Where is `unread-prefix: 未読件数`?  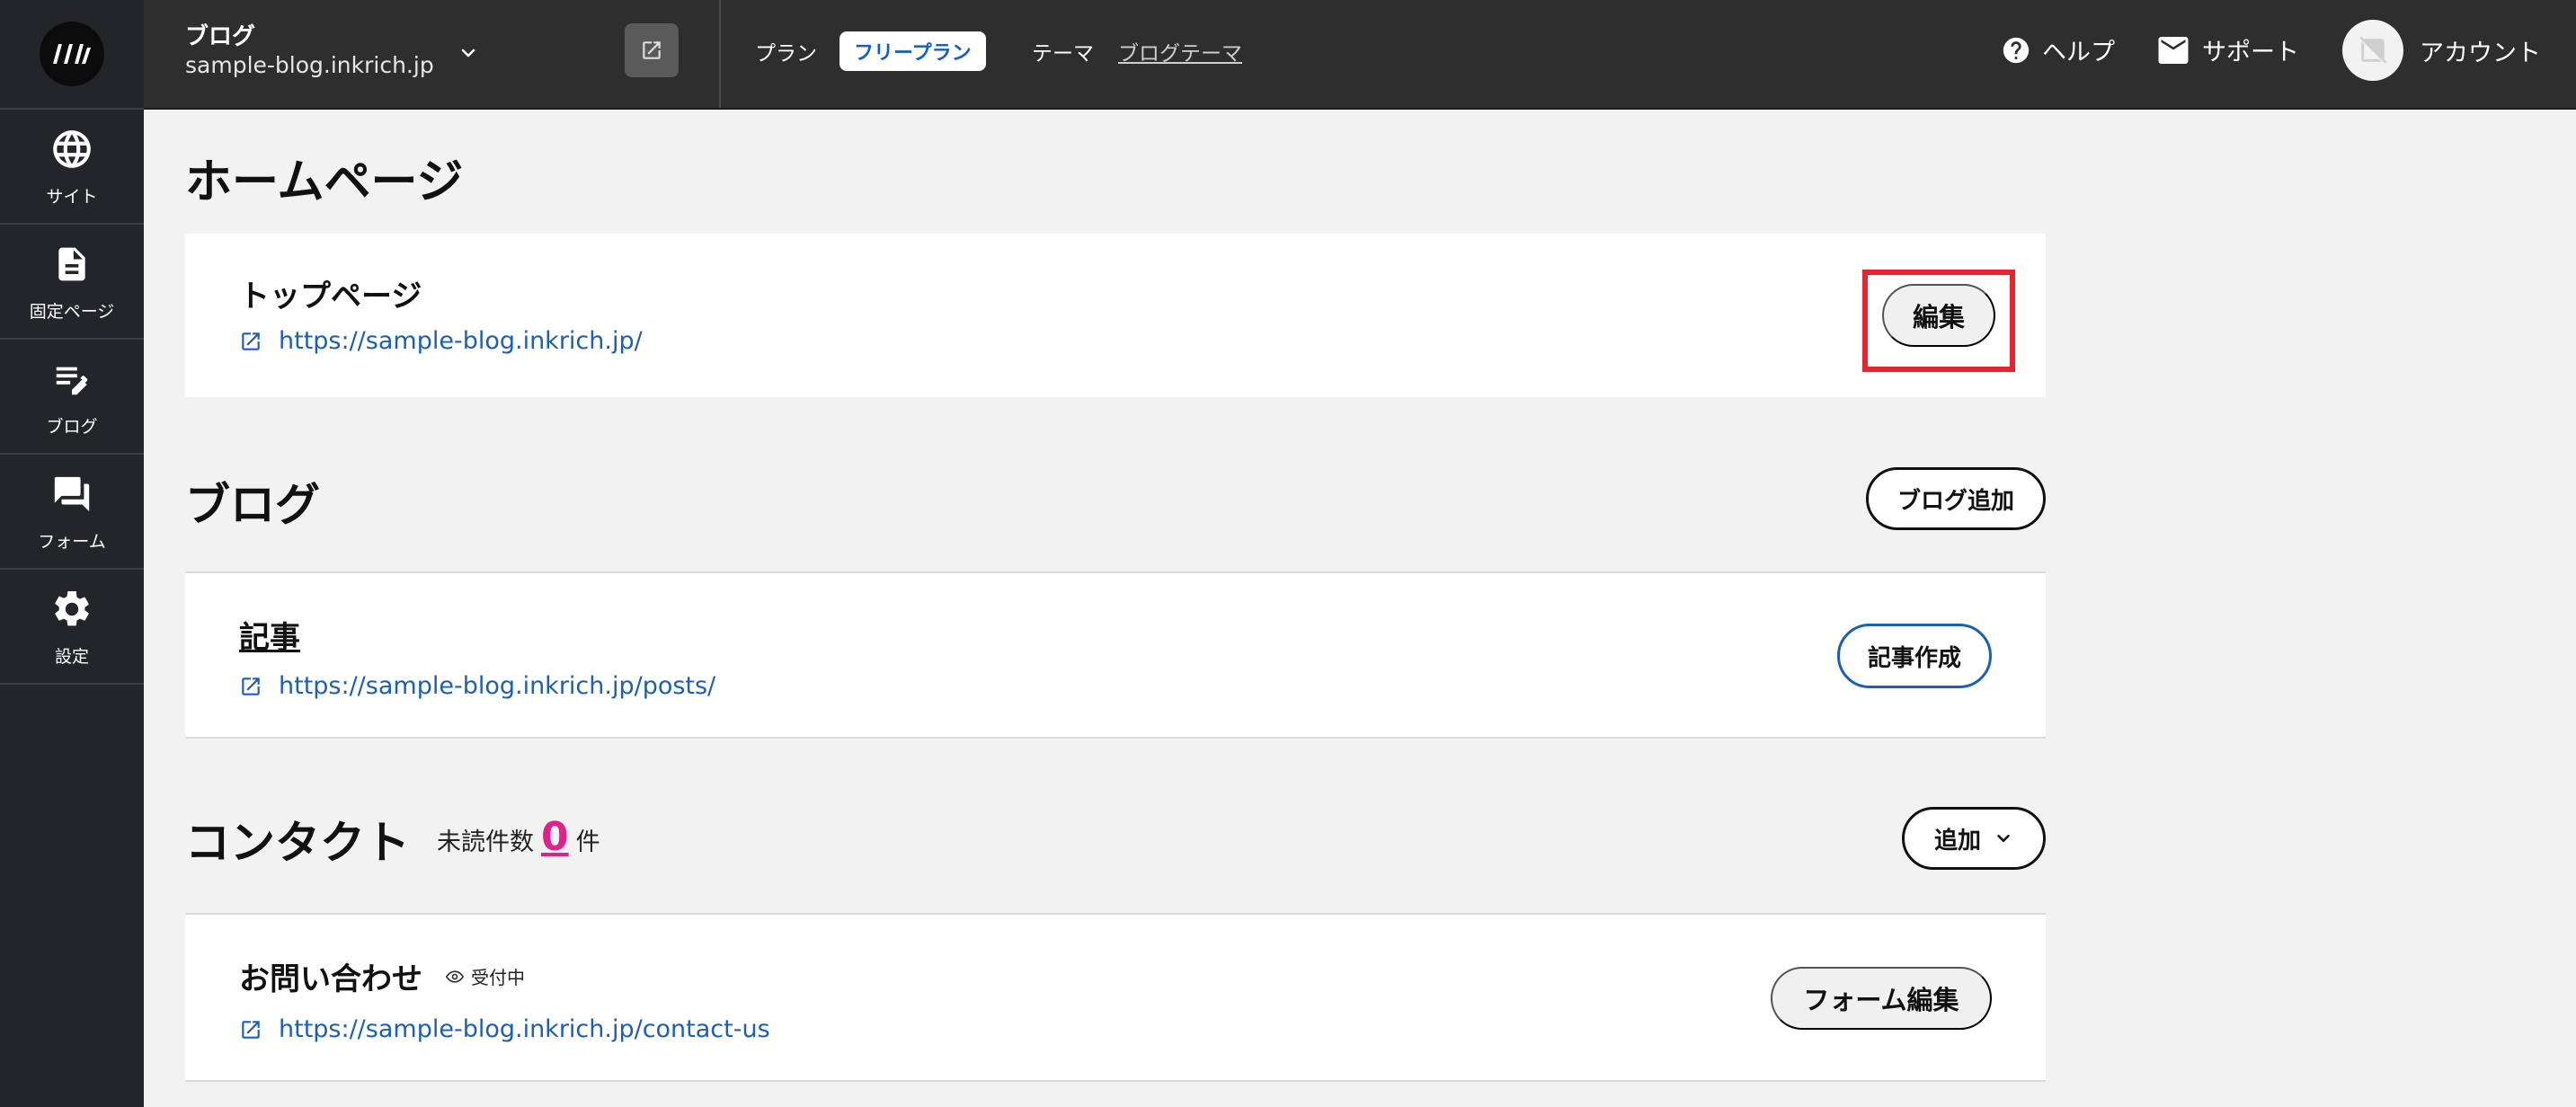
unread-prefix: 未読件数 is located at coordinates (485, 842).